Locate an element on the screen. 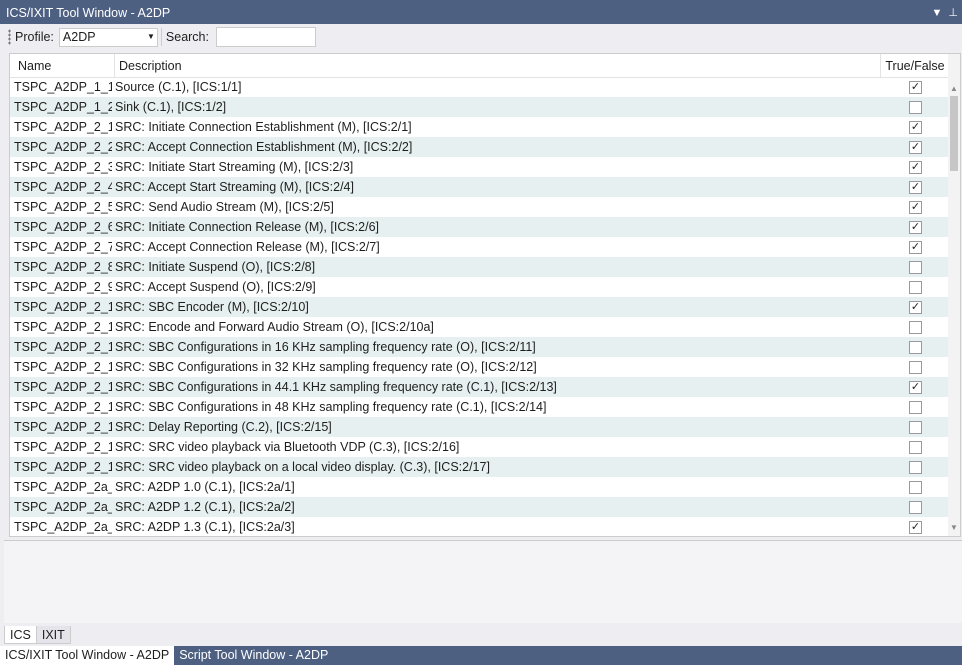 The width and height of the screenshot is (962, 665). detail-panel is located at coordinates (483, 581).